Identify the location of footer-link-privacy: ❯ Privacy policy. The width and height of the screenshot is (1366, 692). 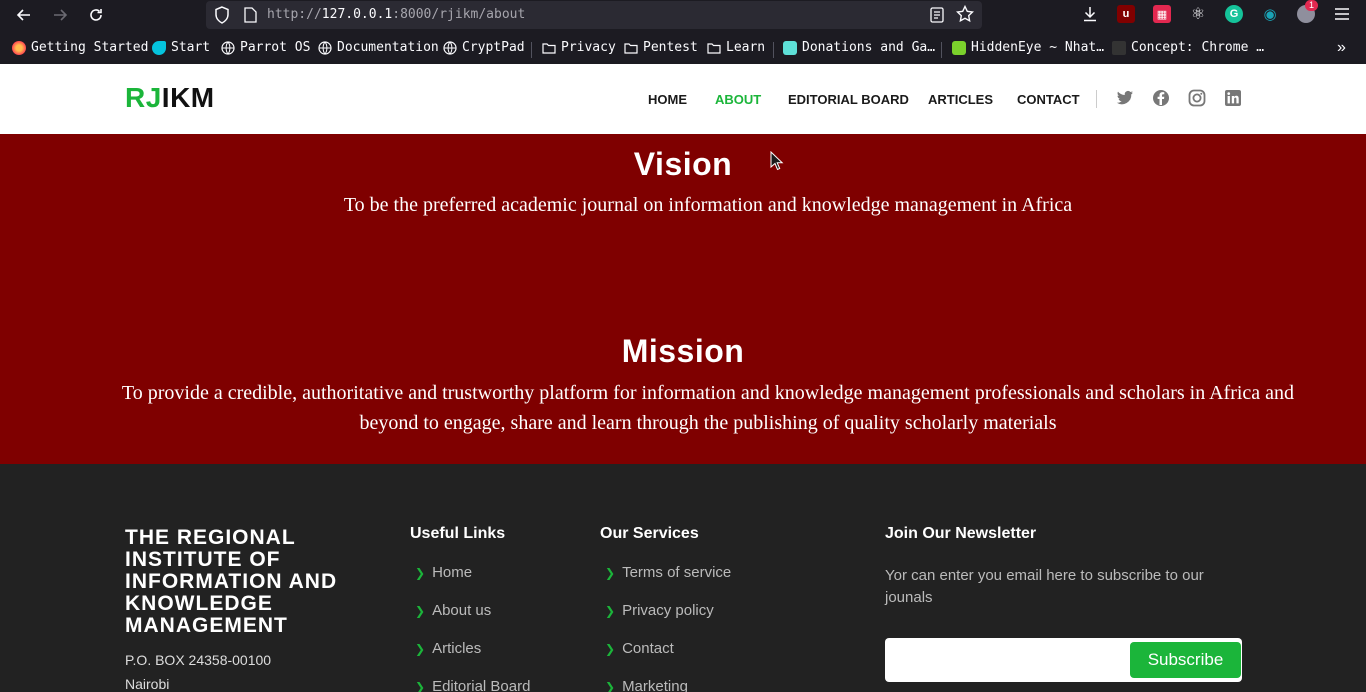
(659, 610).